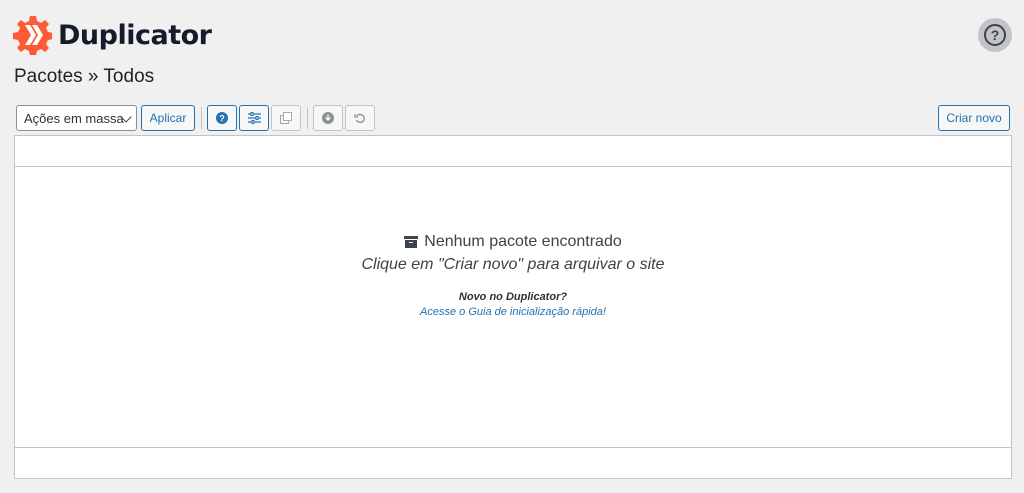 This screenshot has height=493, width=1024. Describe the element at coordinates (168, 118) in the screenshot. I see `apply-button: Aplicar` at that location.